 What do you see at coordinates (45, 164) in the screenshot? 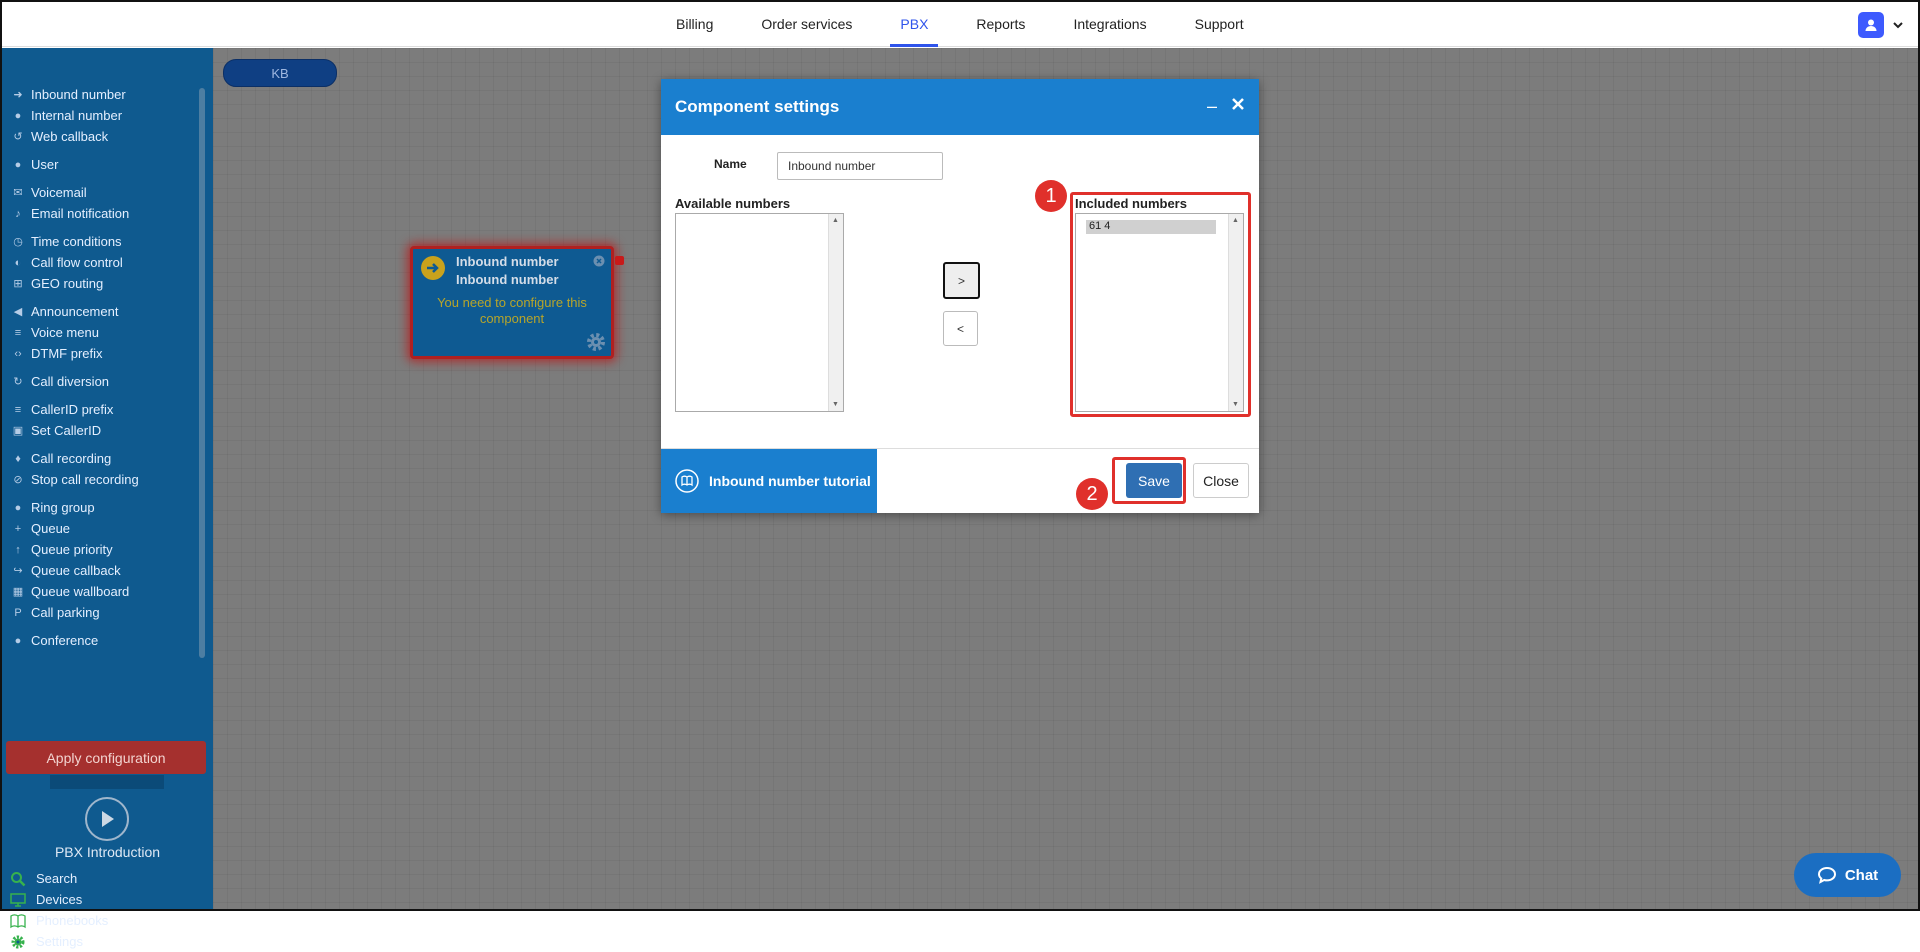
I see `sidebar-item-label: User` at bounding box center [45, 164].